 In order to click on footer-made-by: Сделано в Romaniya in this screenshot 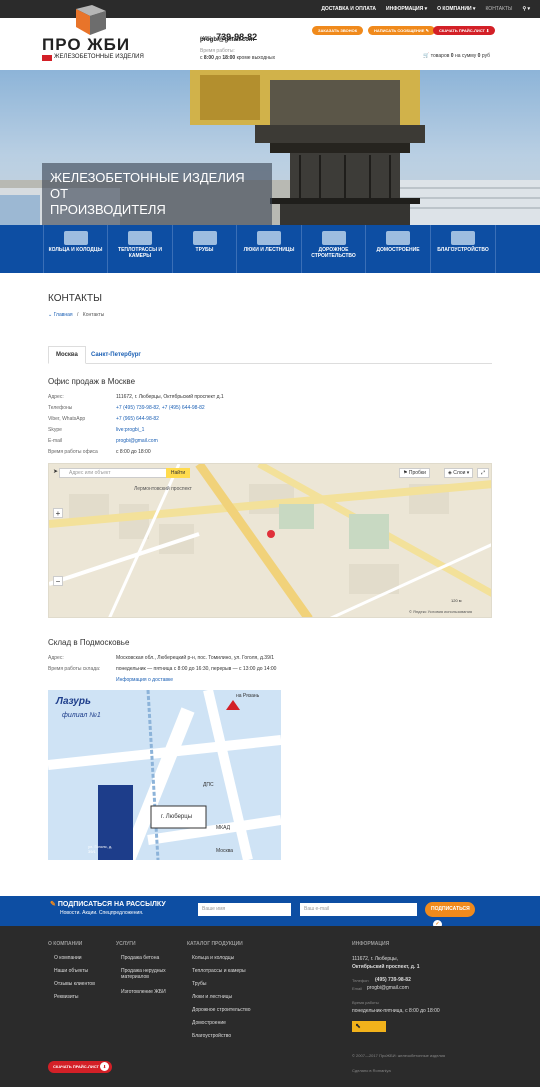, I will do `click(371, 1070)`.